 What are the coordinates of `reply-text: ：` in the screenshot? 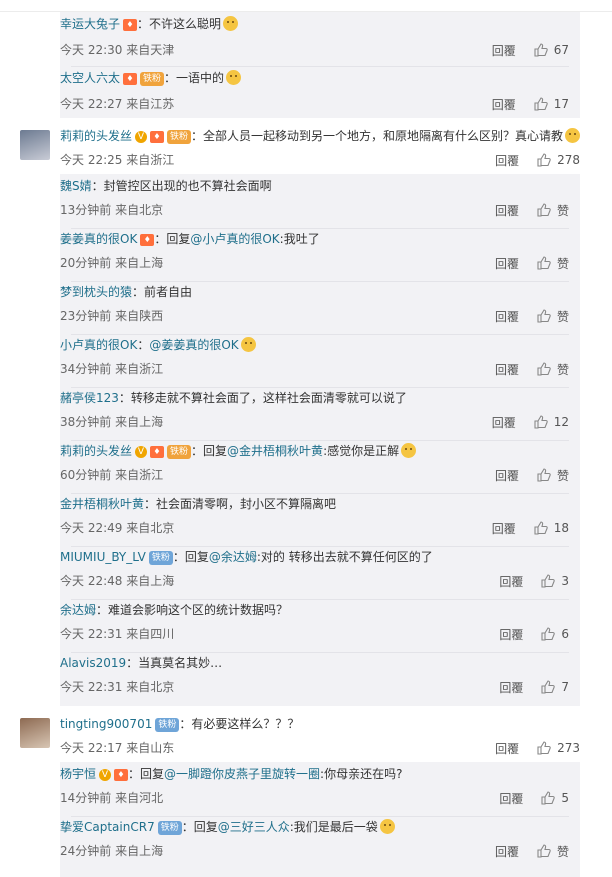 It's located at (143, 345).